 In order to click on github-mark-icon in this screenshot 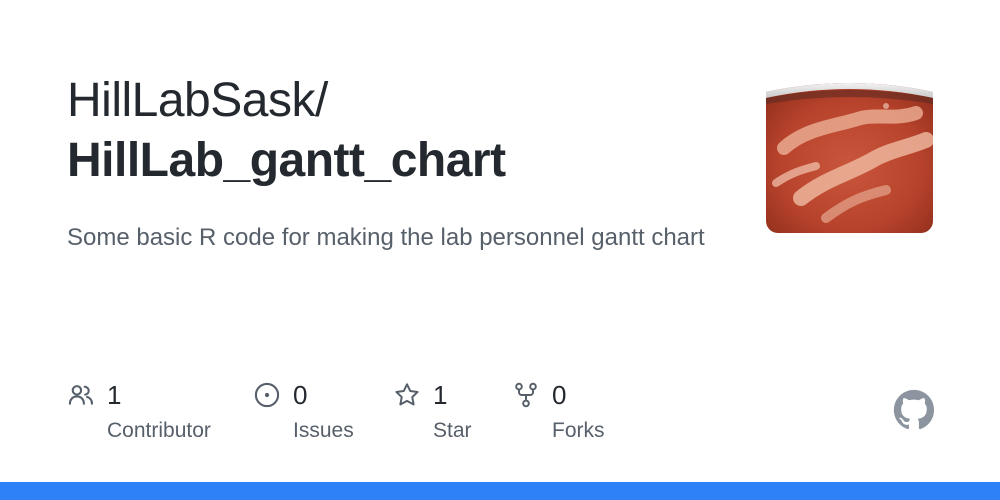, I will do `click(914, 410)`.